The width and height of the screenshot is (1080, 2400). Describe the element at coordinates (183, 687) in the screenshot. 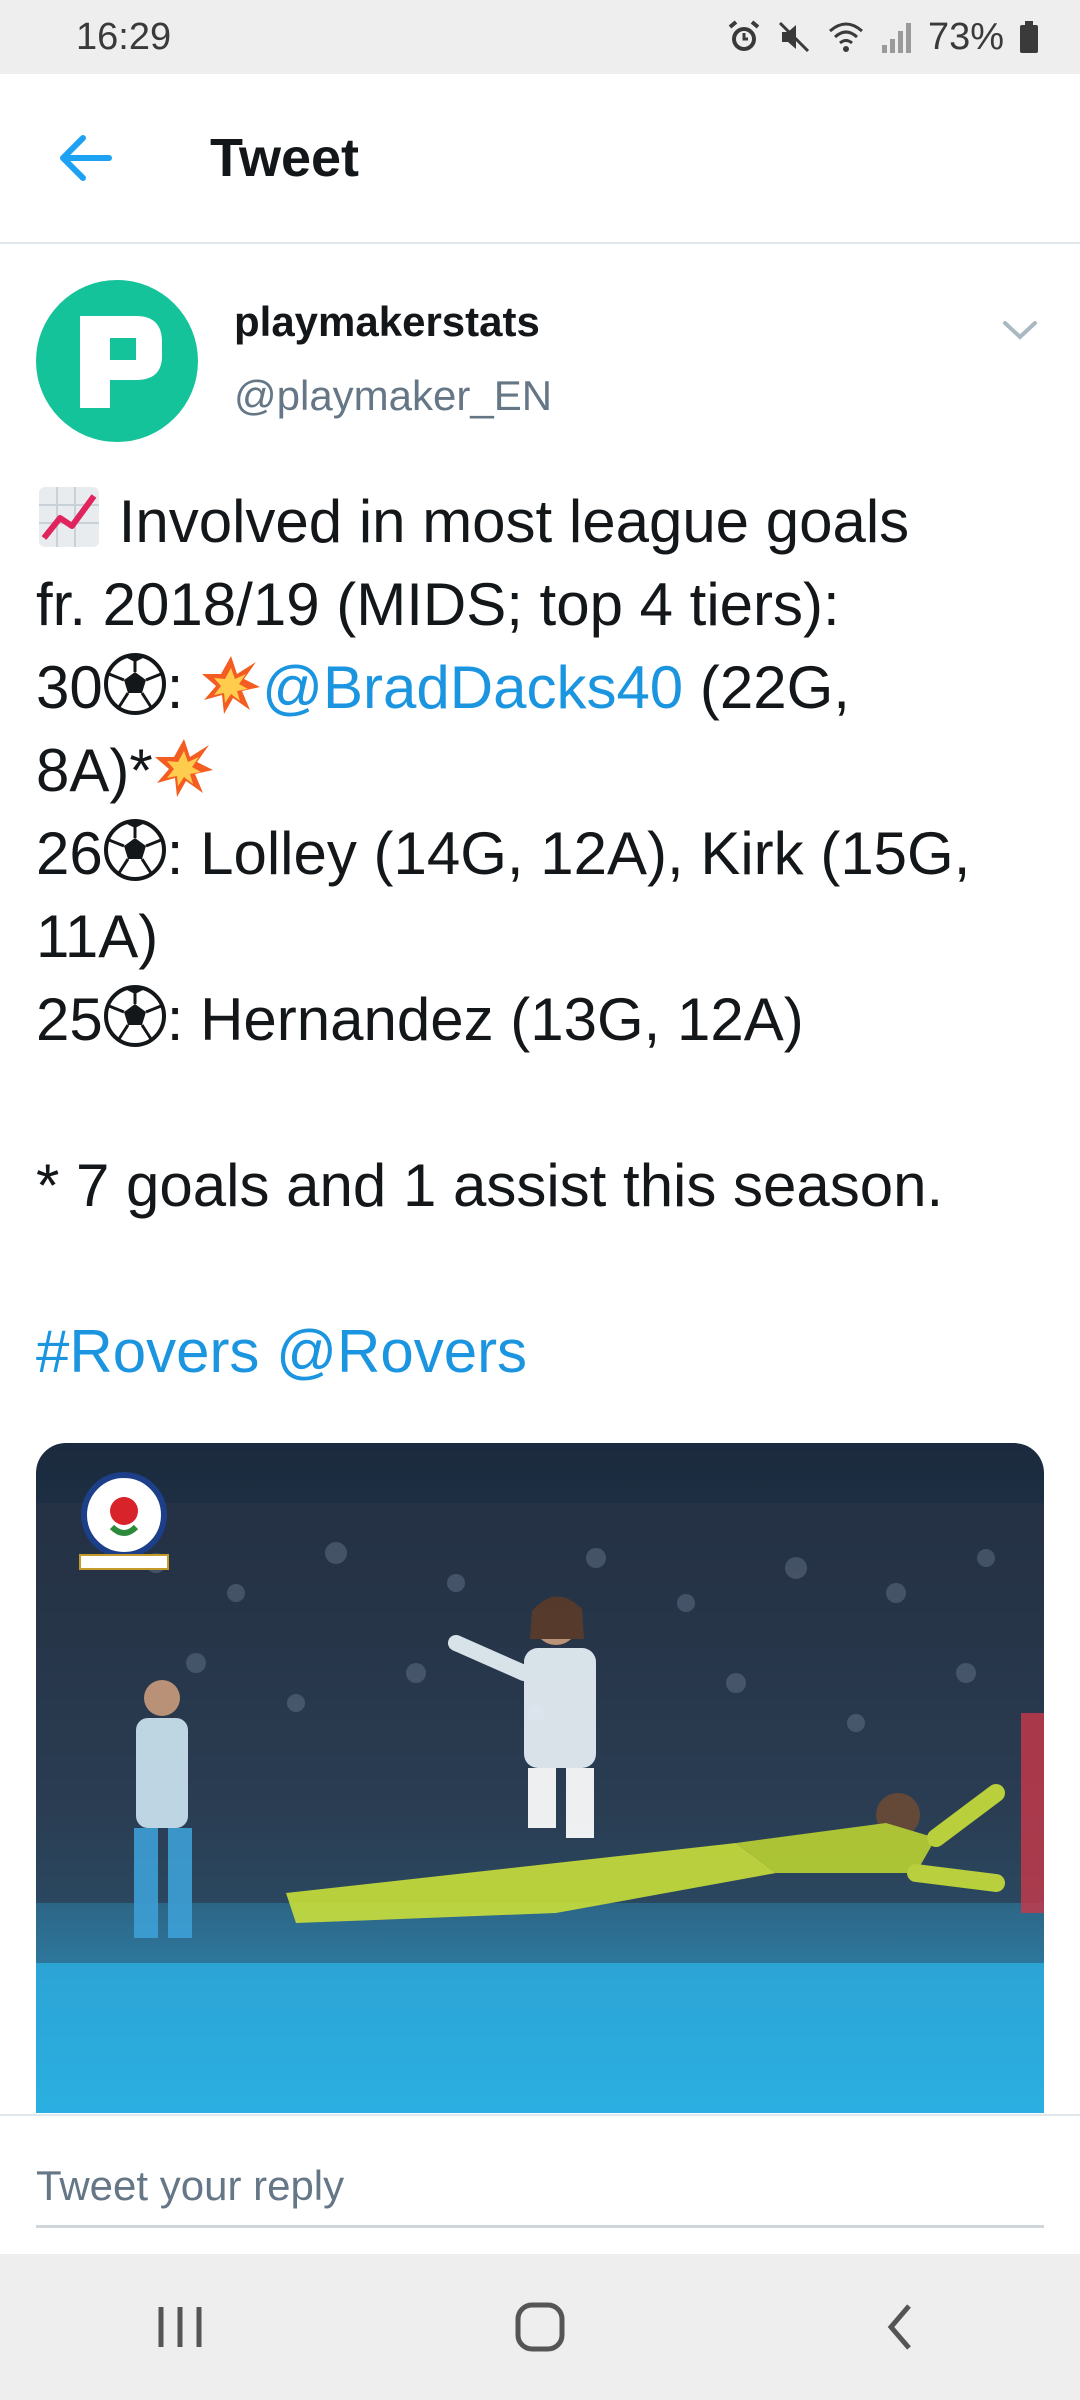

I see `tweet-colon: :` at that location.